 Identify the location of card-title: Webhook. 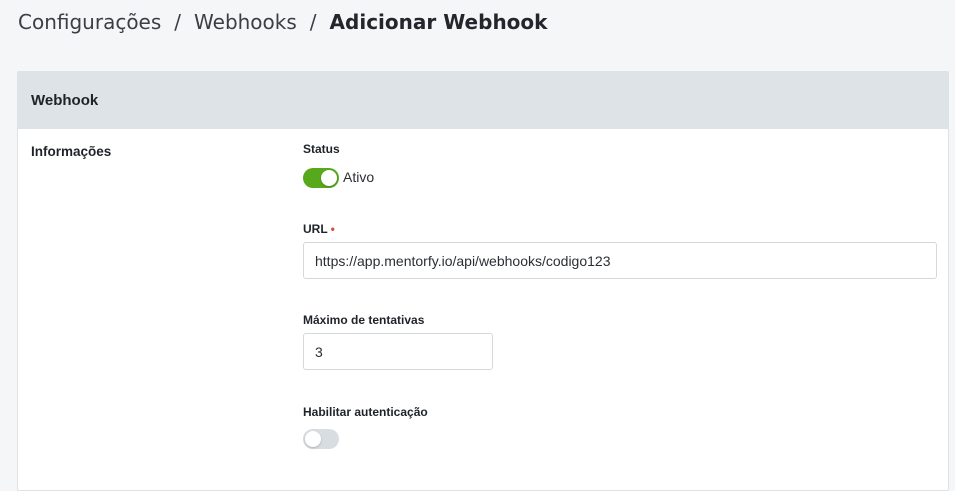
(65, 100).